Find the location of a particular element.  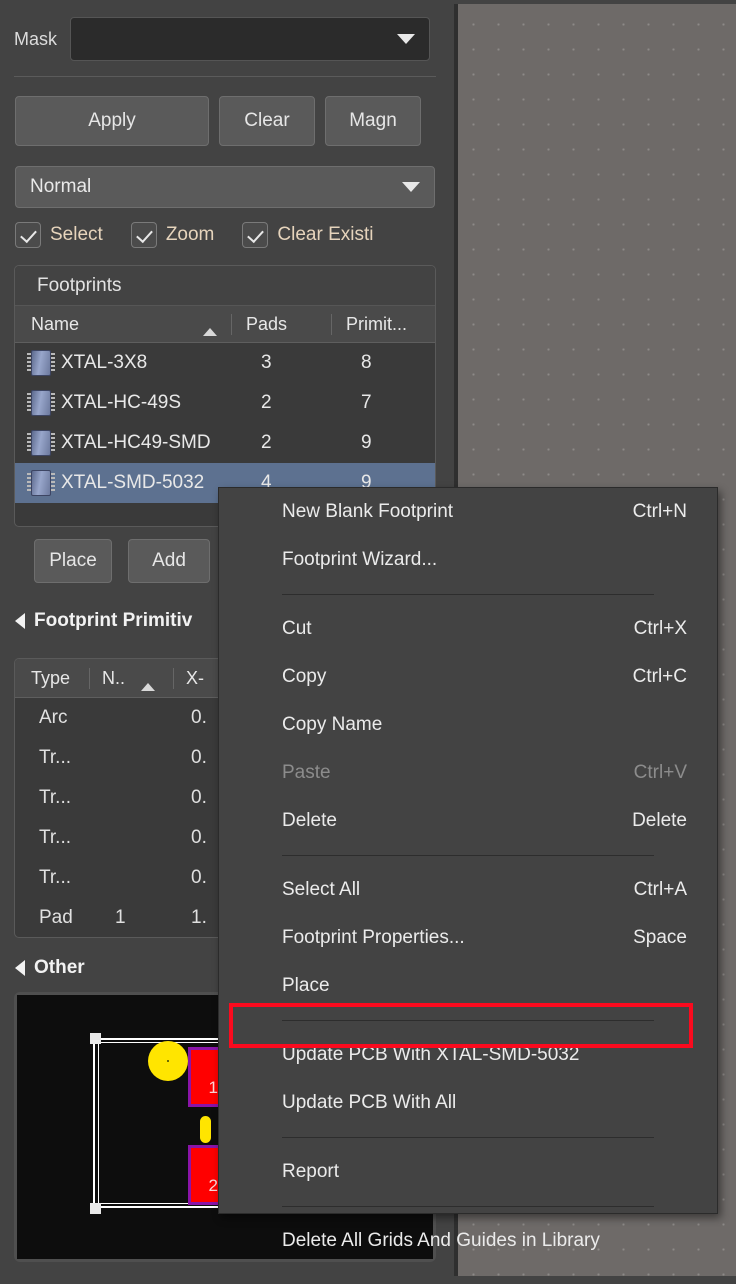

menu-item-paste: Paste Ctrl+V is located at coordinates (468, 773).